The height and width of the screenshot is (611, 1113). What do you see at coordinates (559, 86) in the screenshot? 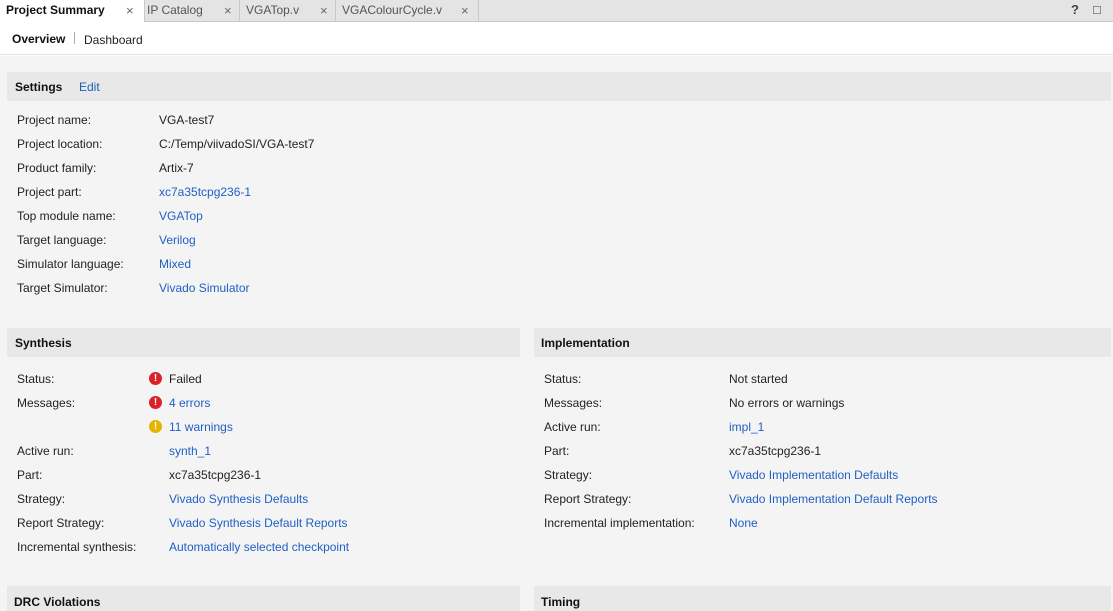
I see `settings-header: Settings Edit` at bounding box center [559, 86].